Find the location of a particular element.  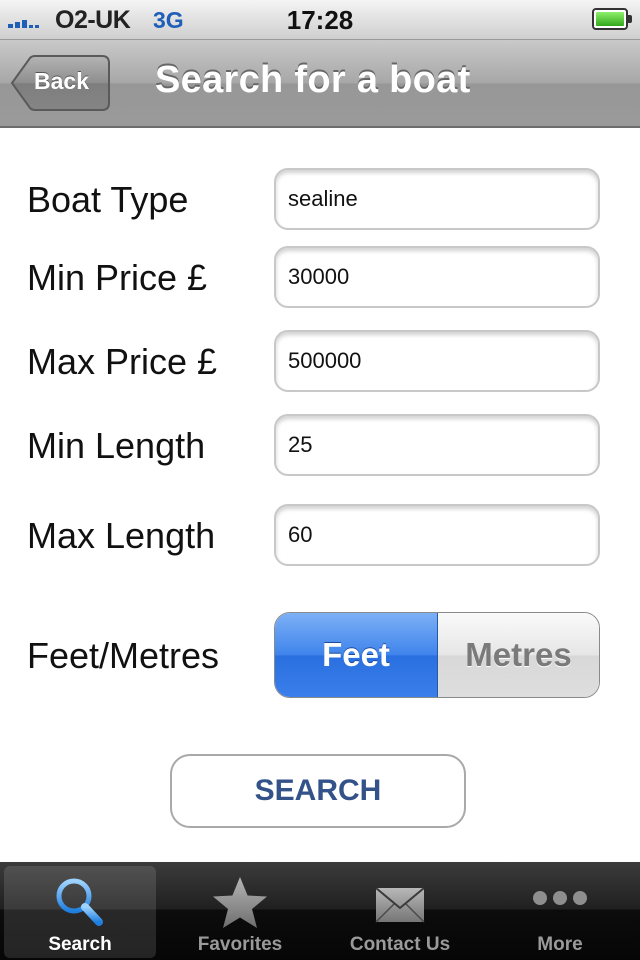

more-dots-icon is located at coordinates (560, 898).